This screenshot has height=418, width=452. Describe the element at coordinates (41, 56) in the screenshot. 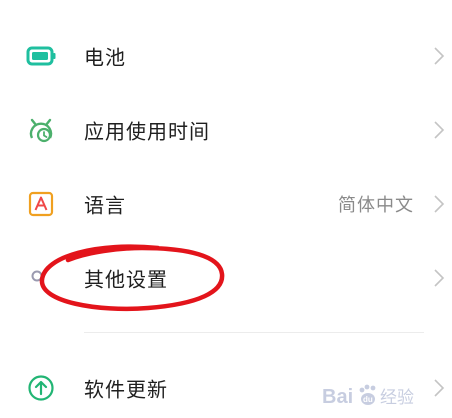

I see `battery-icon` at that location.